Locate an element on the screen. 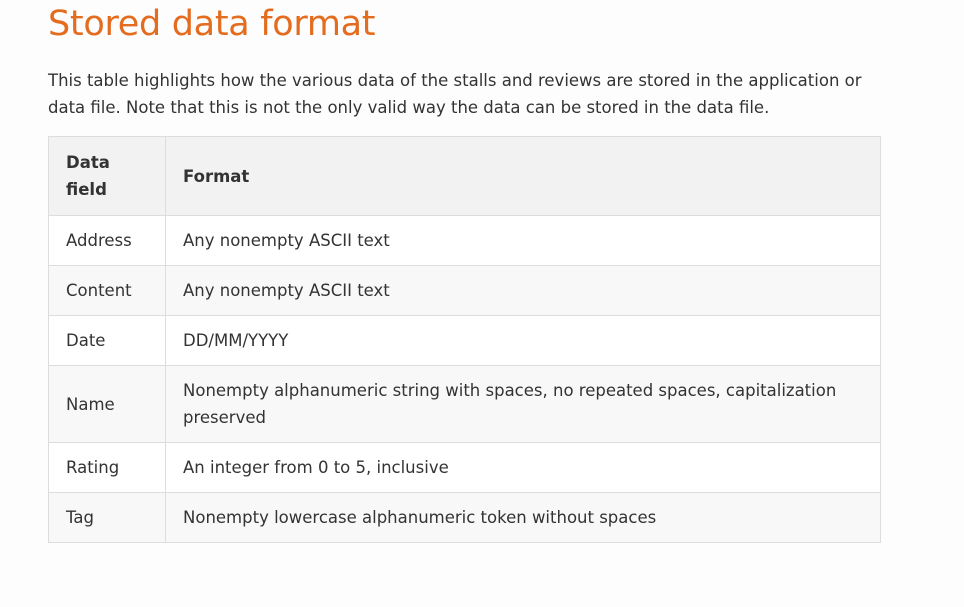  cell-field: Content is located at coordinates (107, 290).